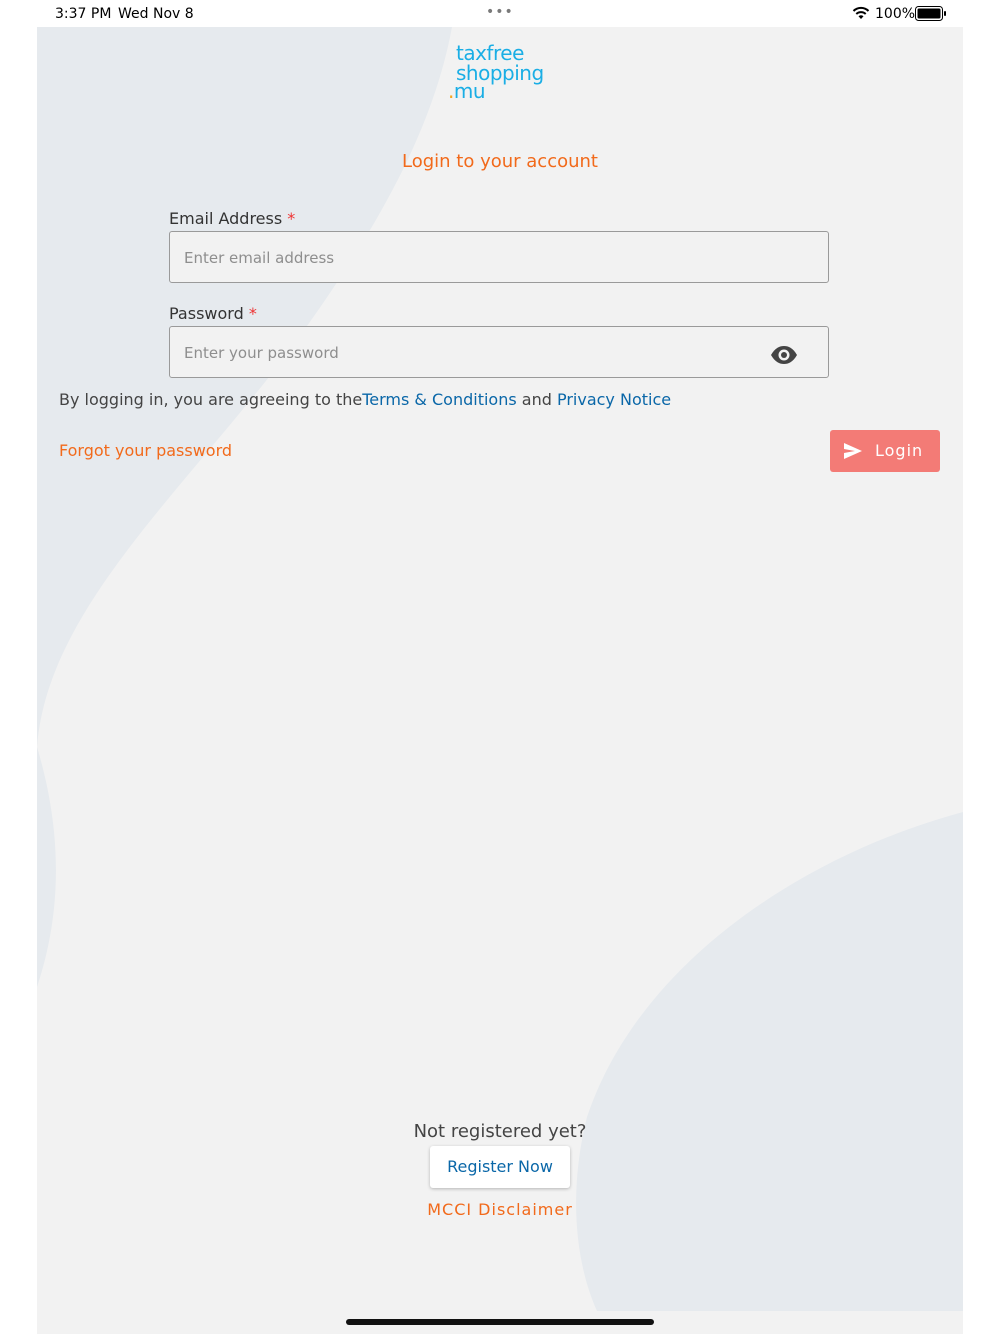 This screenshot has height=1334, width=1000. I want to click on password-label-text: Password, so click(206, 313).